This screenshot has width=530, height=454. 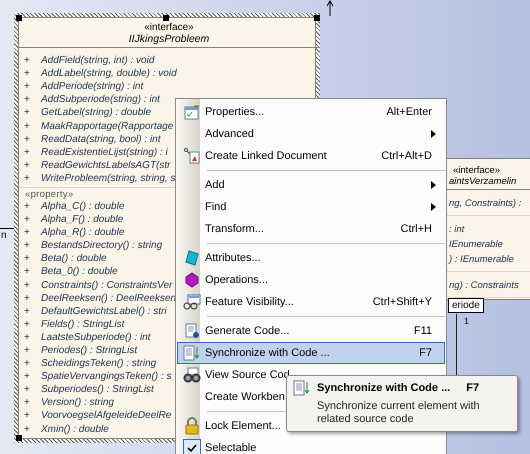 What do you see at coordinates (49, 194) in the screenshot?
I see `section-stereotype: «property»` at bounding box center [49, 194].